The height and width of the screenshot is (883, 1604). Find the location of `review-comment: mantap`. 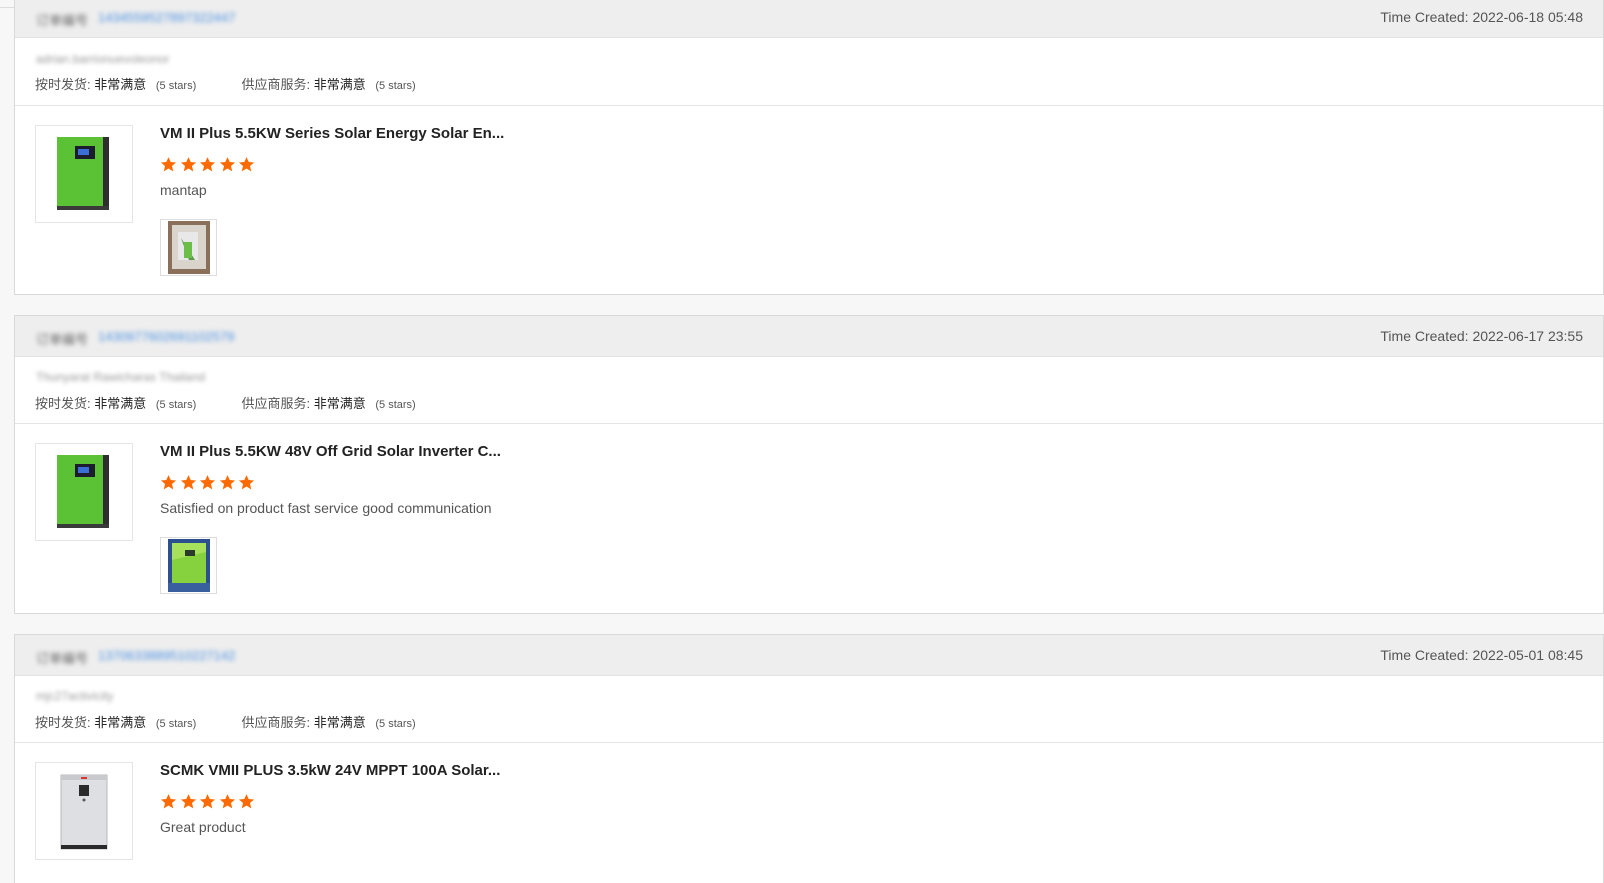

review-comment: mantap is located at coordinates (183, 190).